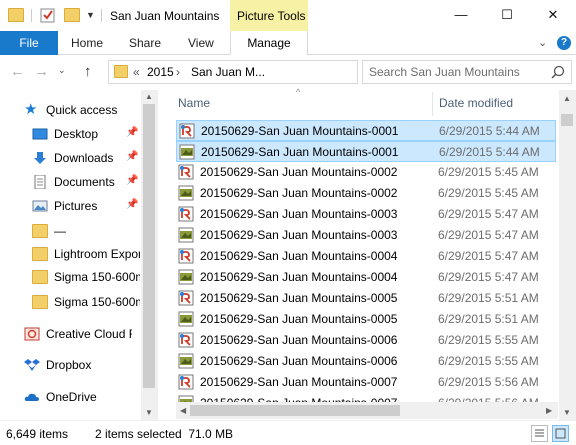 This screenshot has height=445, width=576. Describe the element at coordinates (41, 71) in the screenshot. I see `forward-icon: →` at that location.